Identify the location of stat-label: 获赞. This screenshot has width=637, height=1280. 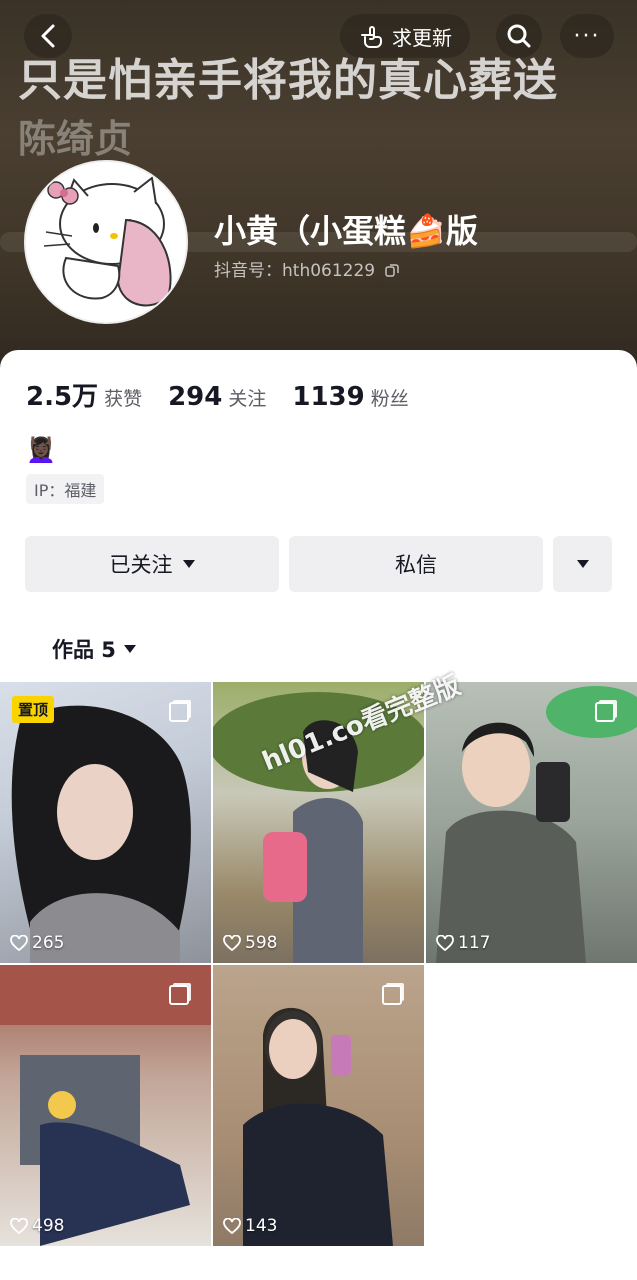
(123, 399).